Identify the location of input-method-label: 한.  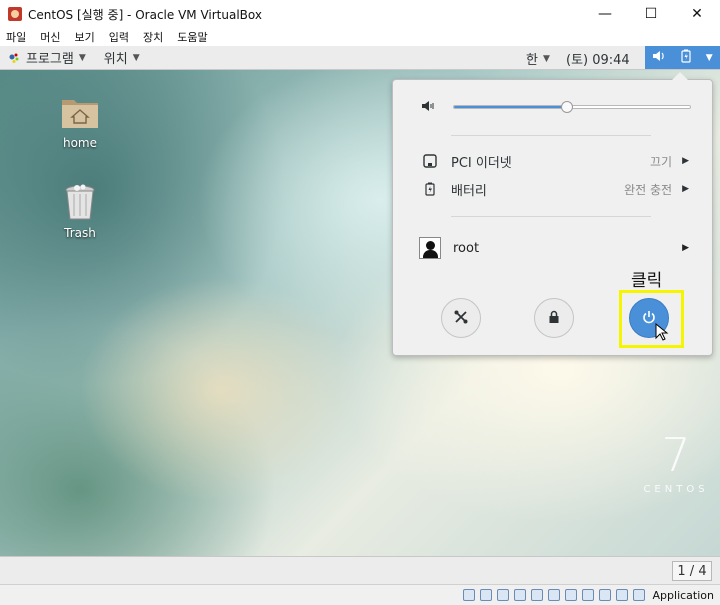
(532, 60).